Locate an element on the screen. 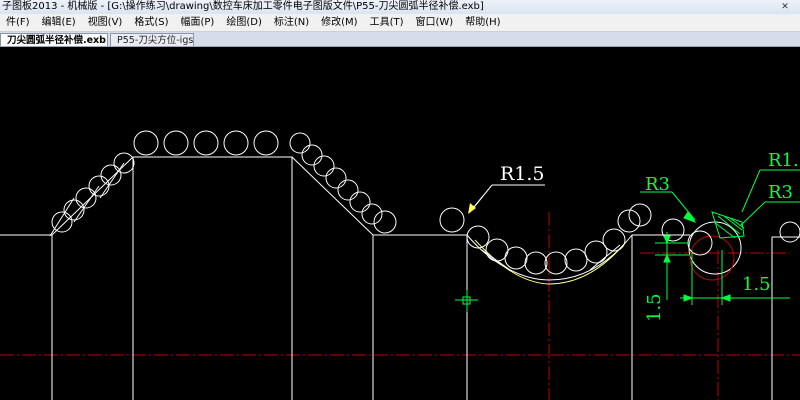 Image resolution: width=800 pixels, height=400 pixels. tab-label: 刀尖圆弧半径补偿.exb is located at coordinates (56, 40).